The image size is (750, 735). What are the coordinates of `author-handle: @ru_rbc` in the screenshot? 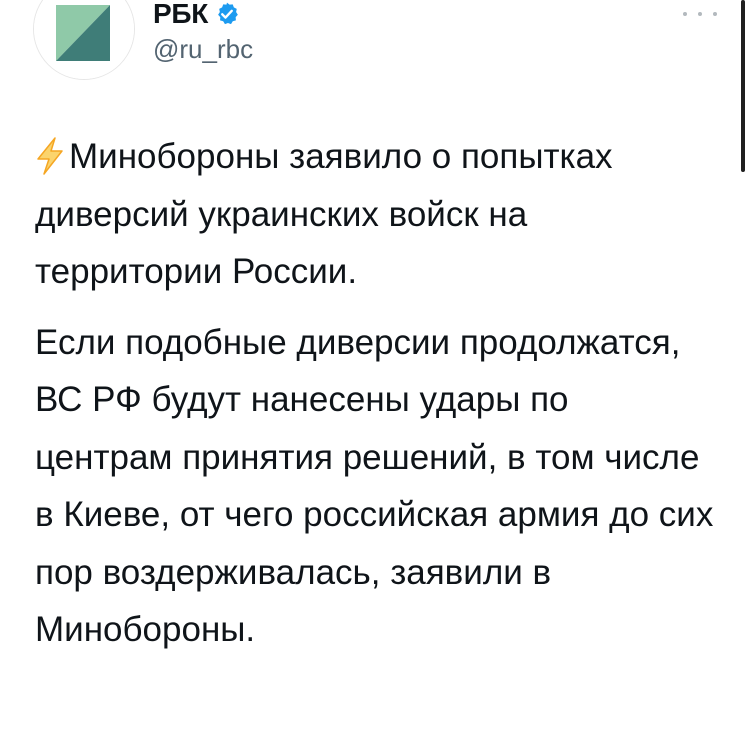 It's located at (203, 49).